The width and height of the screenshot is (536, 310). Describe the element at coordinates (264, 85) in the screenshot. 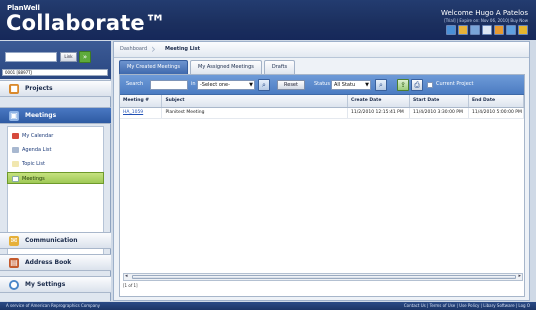

I see `search-icon: ⌕` at that location.